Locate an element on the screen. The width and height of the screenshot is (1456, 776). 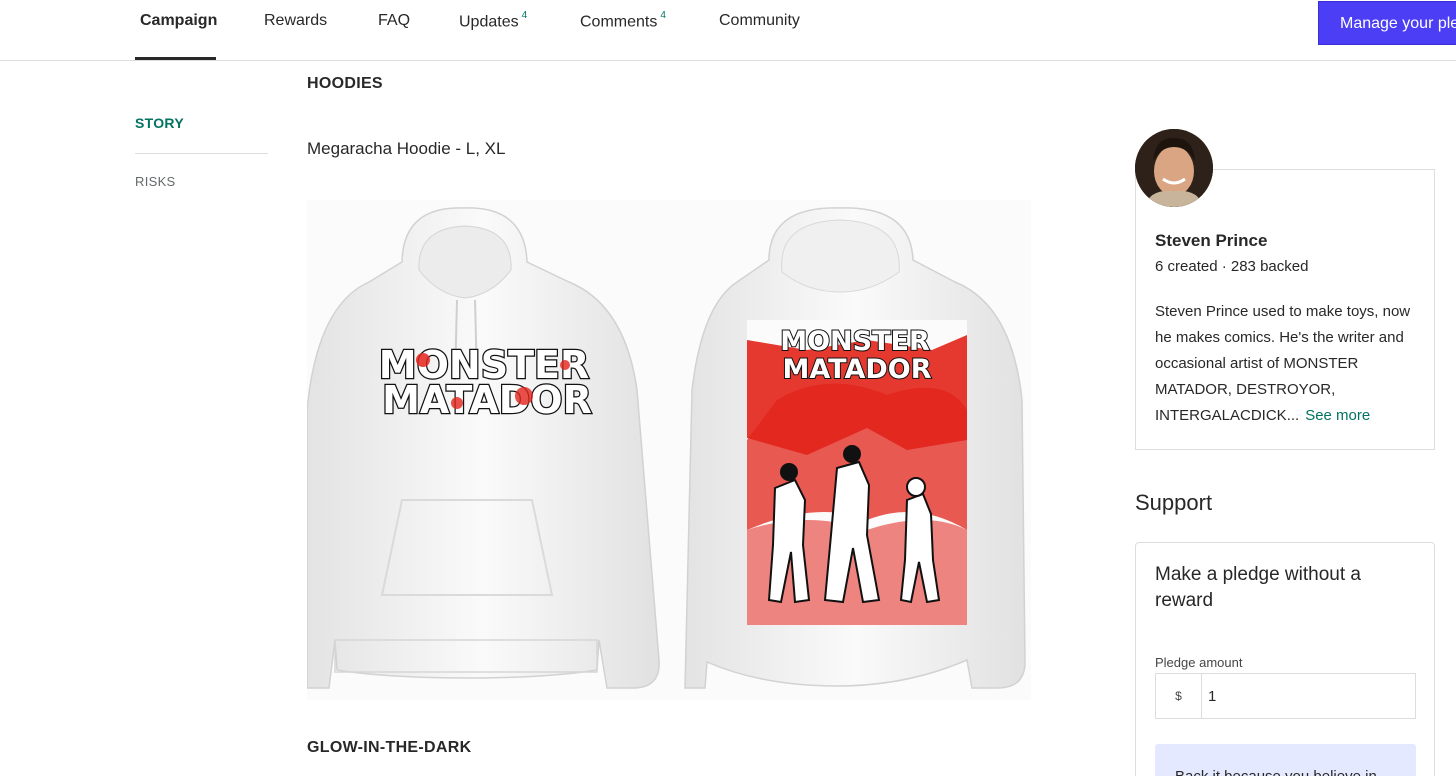
pledge-amount-input is located at coordinates (1308, 696).